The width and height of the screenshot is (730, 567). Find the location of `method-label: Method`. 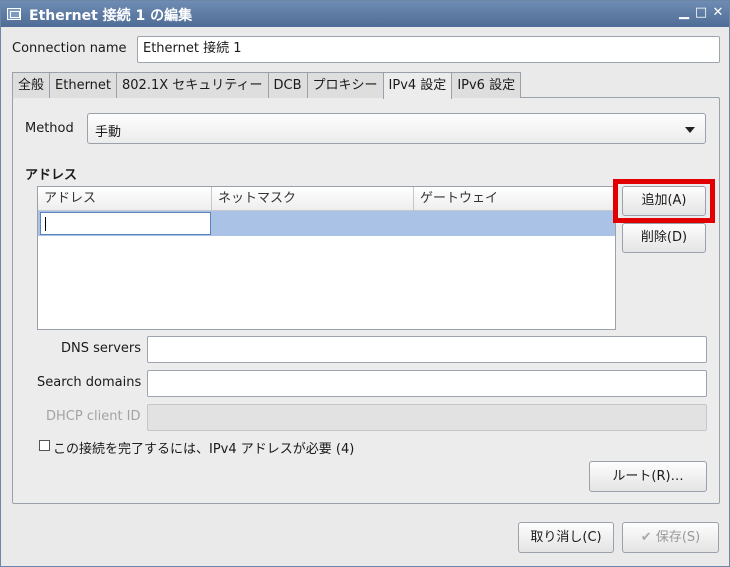

method-label: Method is located at coordinates (49, 128).